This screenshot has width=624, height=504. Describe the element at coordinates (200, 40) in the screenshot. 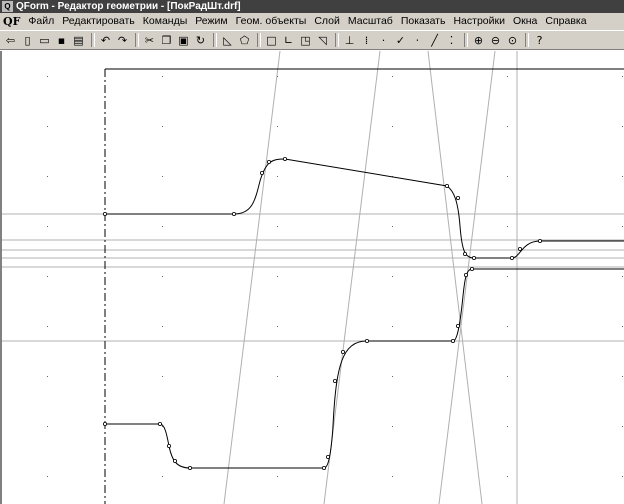

I see `refresh-icon: ↻` at that location.